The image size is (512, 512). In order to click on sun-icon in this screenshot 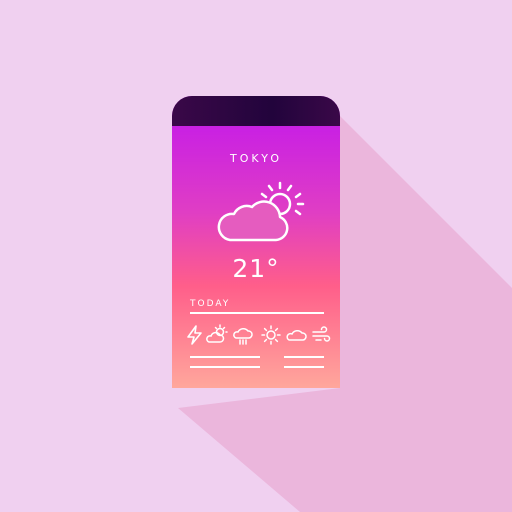, I will do `click(271, 335)`.